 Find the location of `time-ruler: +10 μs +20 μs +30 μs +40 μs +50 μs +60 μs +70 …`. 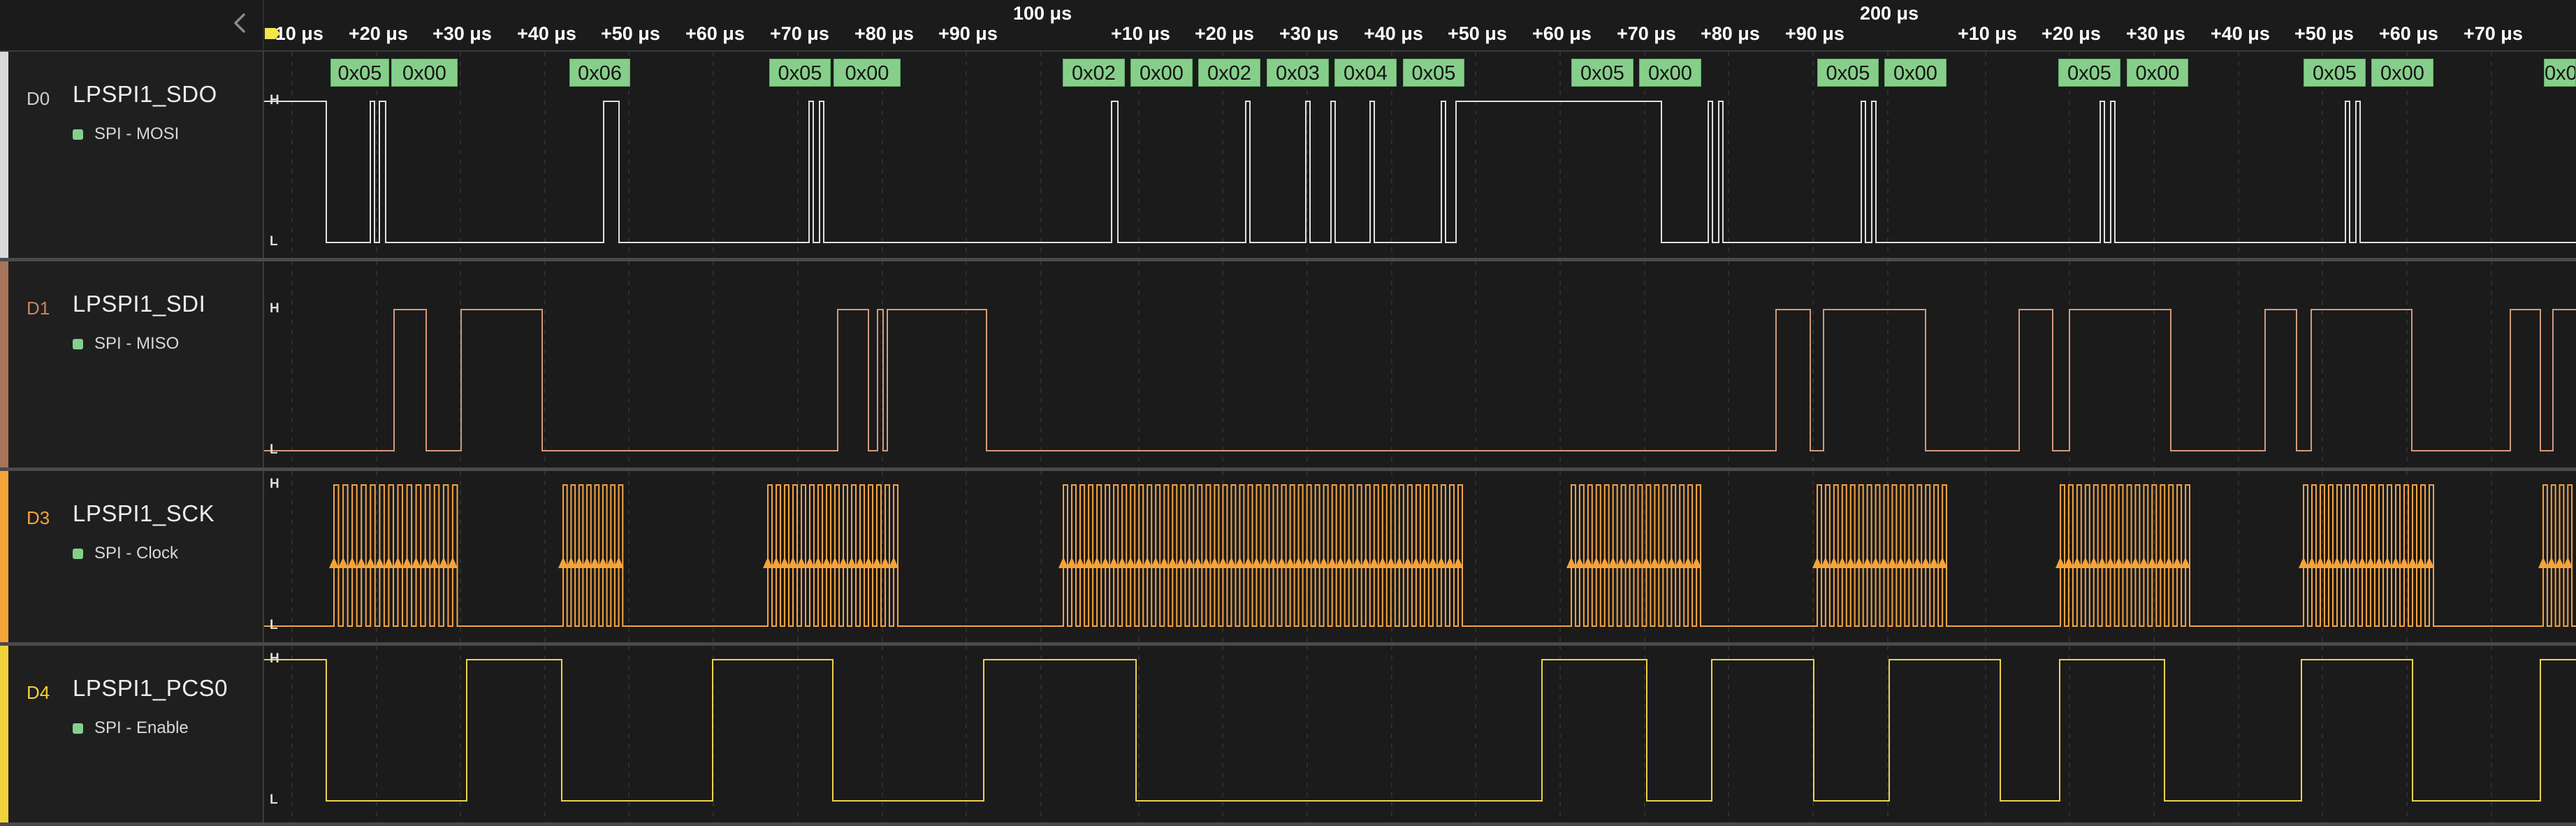

time-ruler: +10 μs +20 μs +30 μs +40 μs +50 μs +60 μs +70 … is located at coordinates (1420, 25).